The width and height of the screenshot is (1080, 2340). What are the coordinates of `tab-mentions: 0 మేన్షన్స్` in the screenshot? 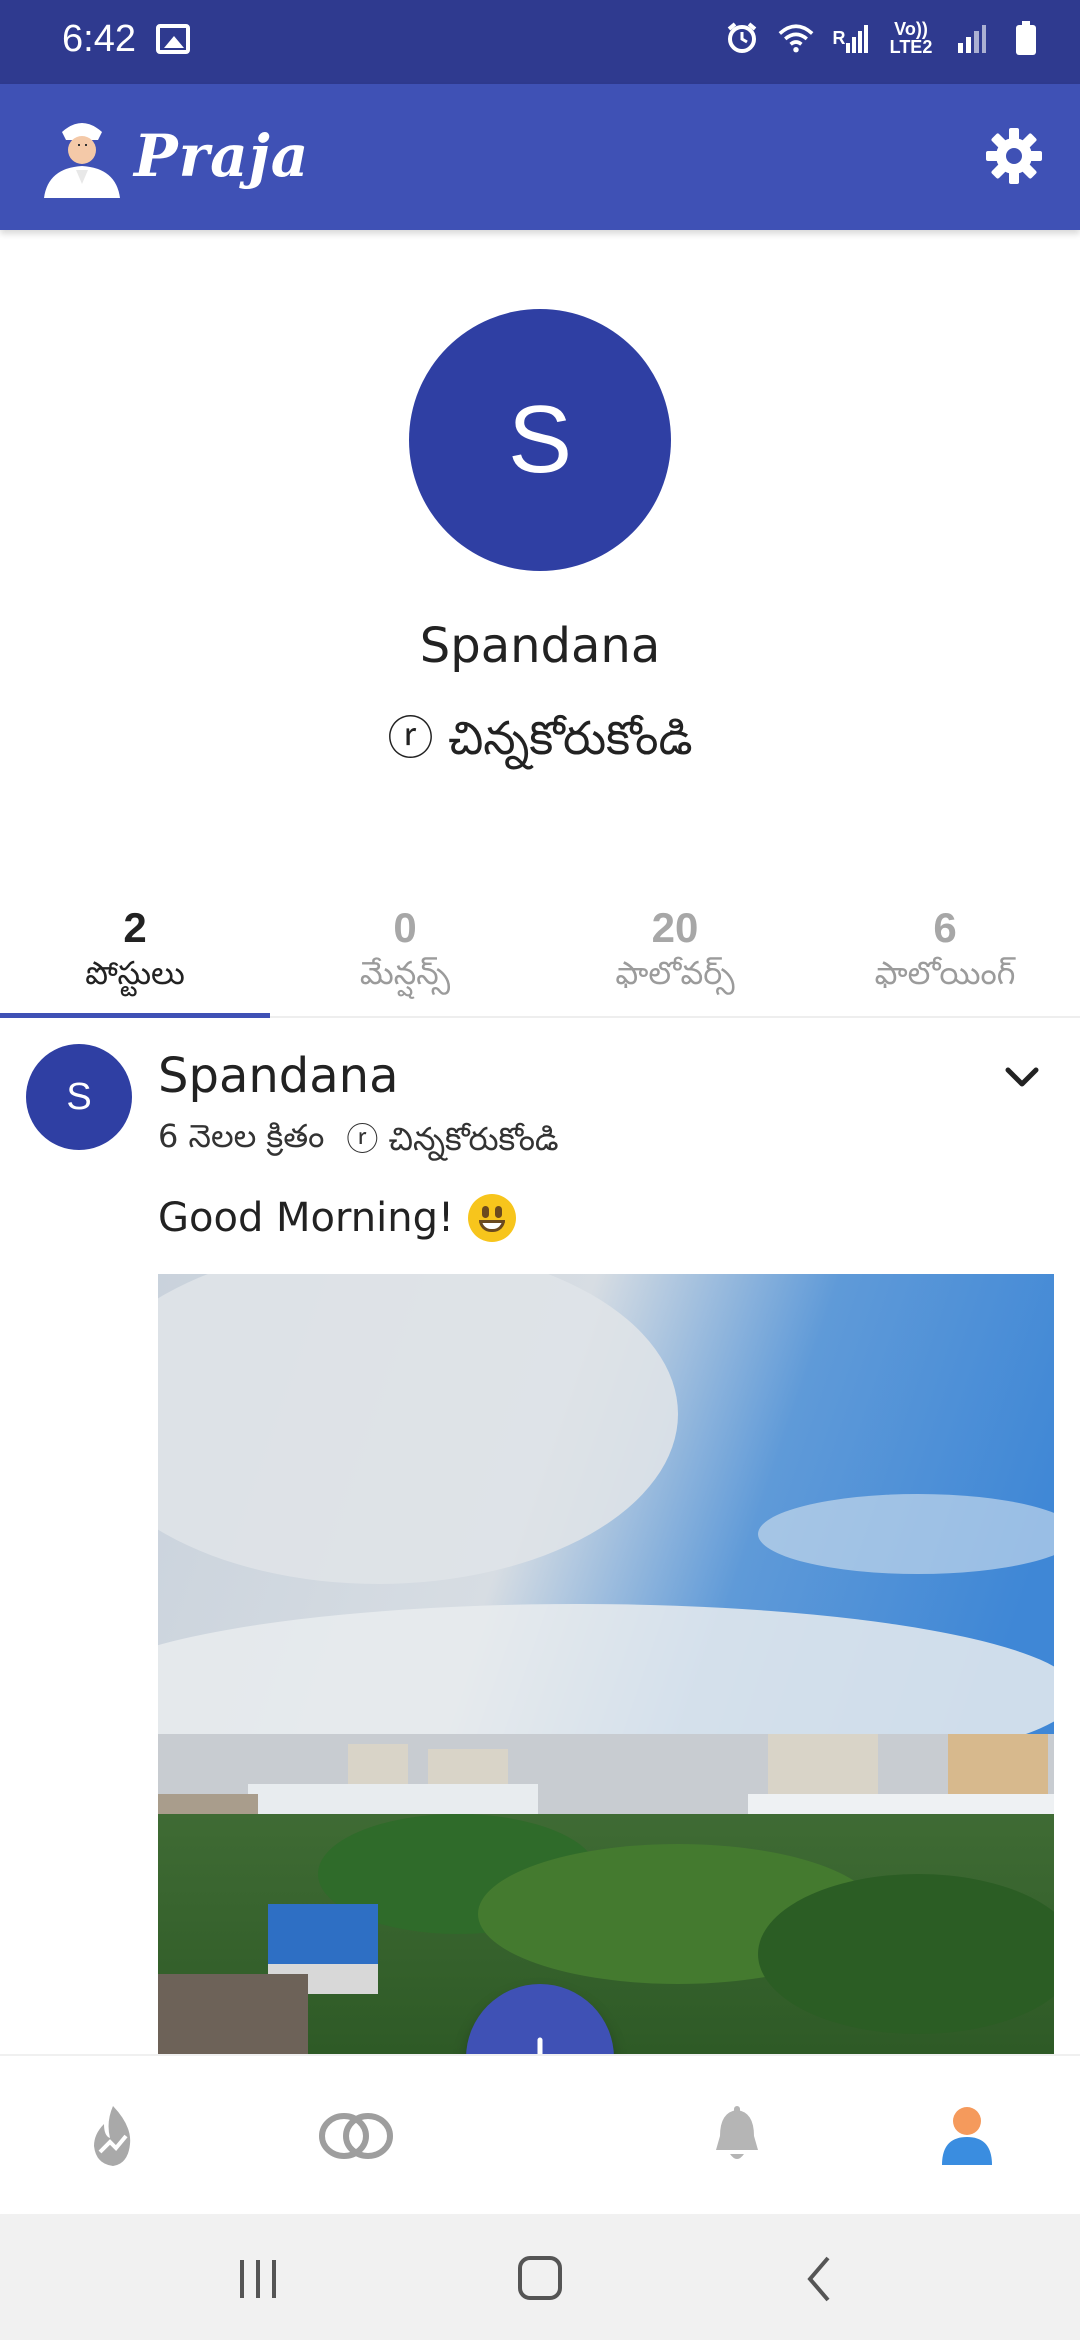 It's located at (405, 958).